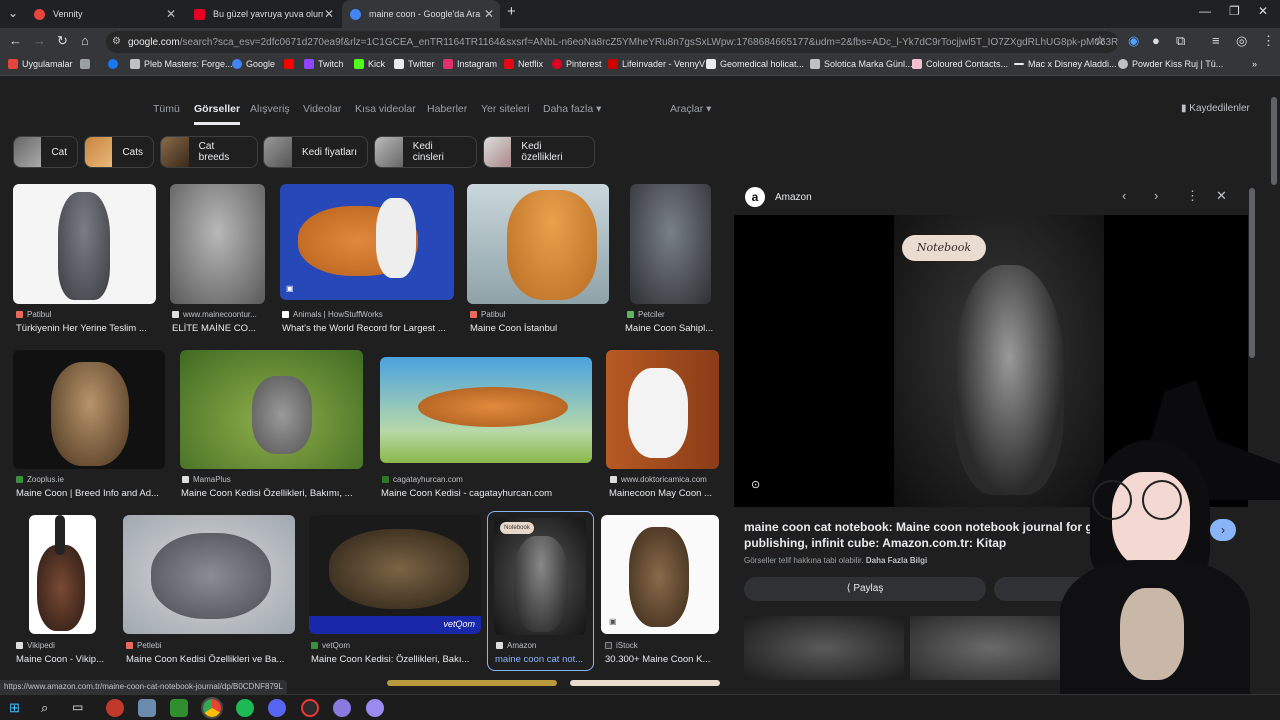 Image resolution: width=1280 pixels, height=720 pixels. What do you see at coordinates (660, 574) in the screenshot?
I see `result-image: ▣` at bounding box center [660, 574].